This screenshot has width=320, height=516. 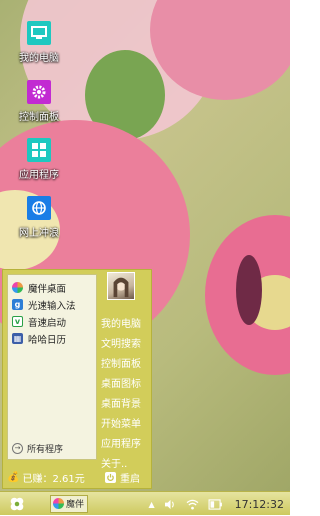 What do you see at coordinates (126, 362) in the screenshot?
I see `menu-item-control-panel: 控制面板` at bounding box center [126, 362].